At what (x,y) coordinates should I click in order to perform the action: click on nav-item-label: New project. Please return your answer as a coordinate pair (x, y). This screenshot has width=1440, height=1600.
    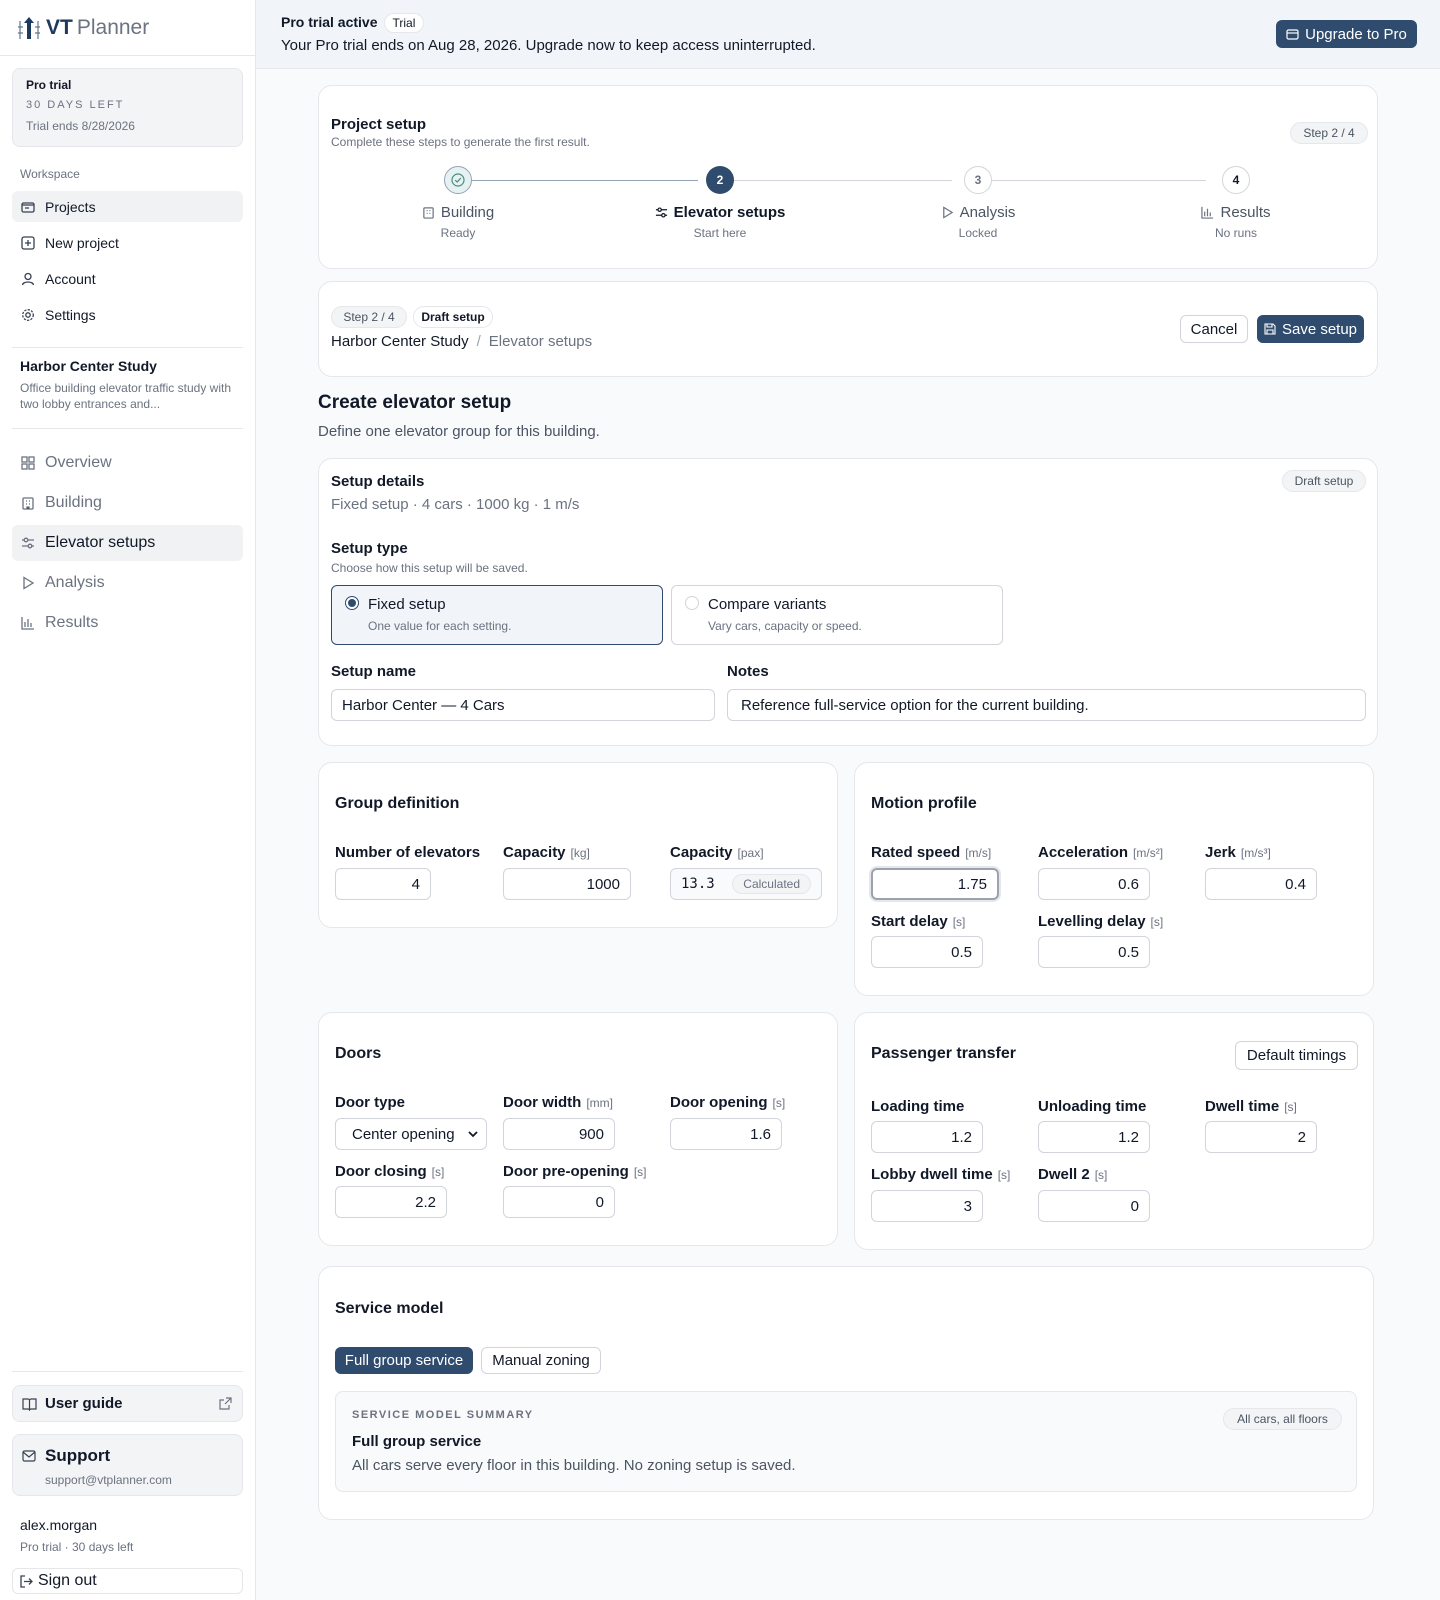
    Looking at the image, I should click on (82, 242).